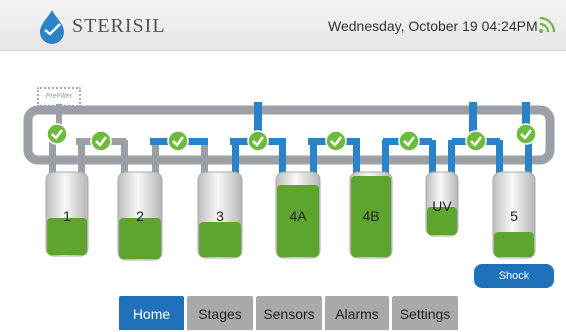 The width and height of the screenshot is (566, 332). Describe the element at coordinates (140, 216) in the screenshot. I see `vessel-label: 2` at that location.